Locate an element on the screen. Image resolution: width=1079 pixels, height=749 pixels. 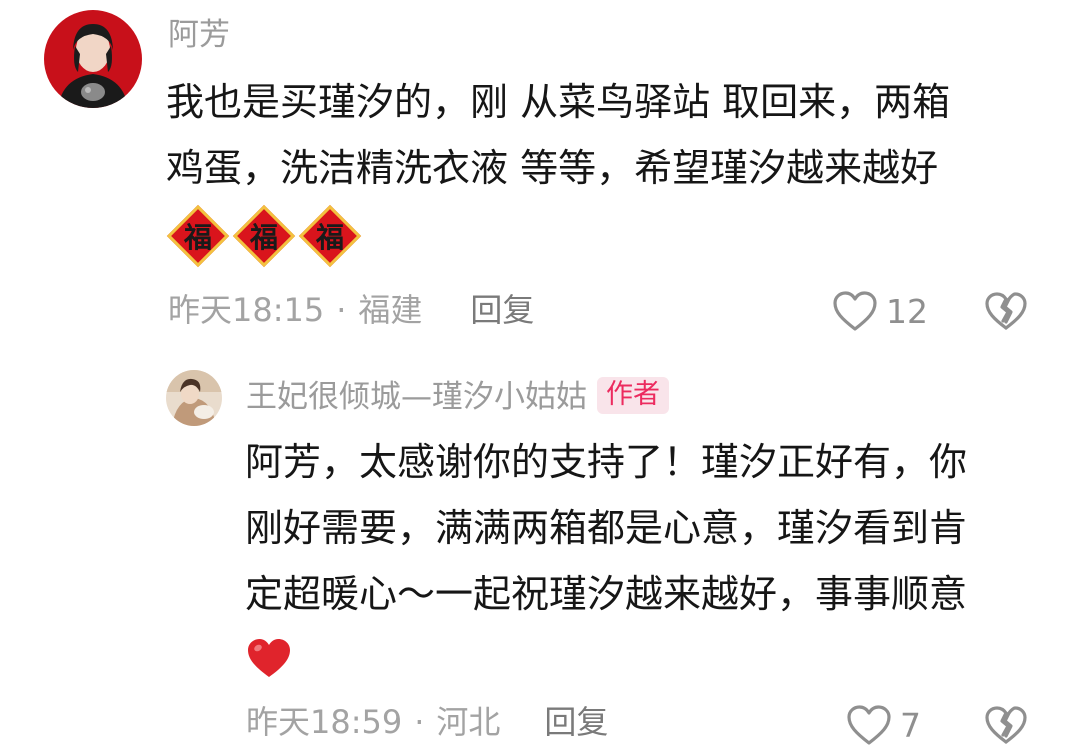
like-button: 7 is located at coordinates (883, 725).